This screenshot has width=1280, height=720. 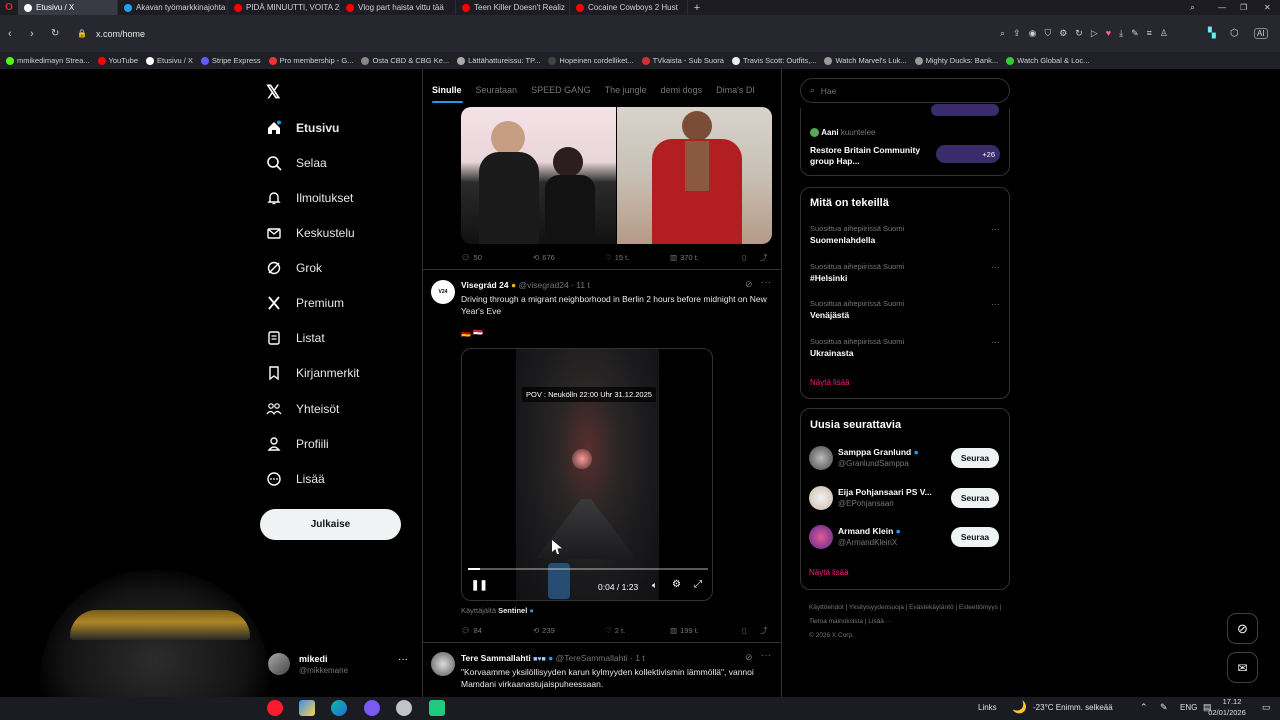 I want to click on settings-icon: ⚙, so click(x=676, y=584).